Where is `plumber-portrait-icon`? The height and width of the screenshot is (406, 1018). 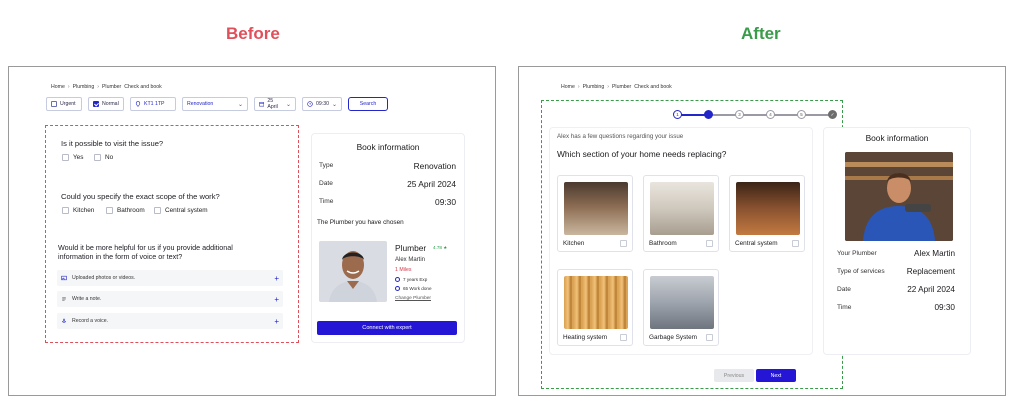 plumber-portrait-icon is located at coordinates (899, 196).